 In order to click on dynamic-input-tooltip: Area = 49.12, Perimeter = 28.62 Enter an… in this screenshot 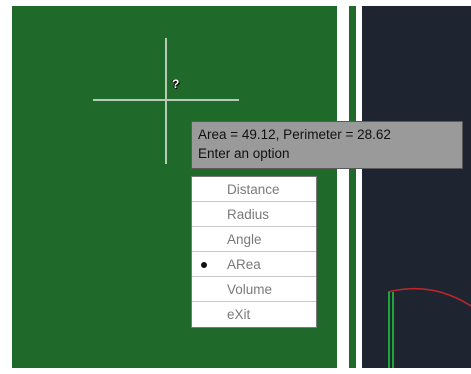, I will do `click(327, 145)`.